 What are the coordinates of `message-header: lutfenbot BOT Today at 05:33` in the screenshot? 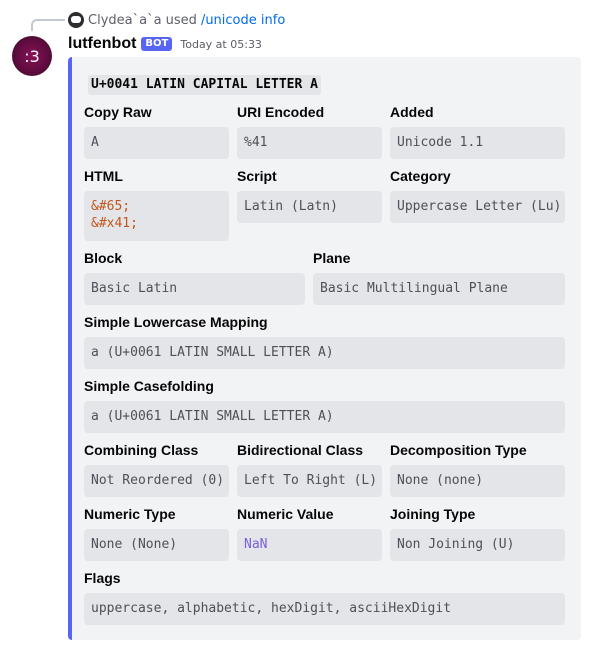 It's located at (165, 44).